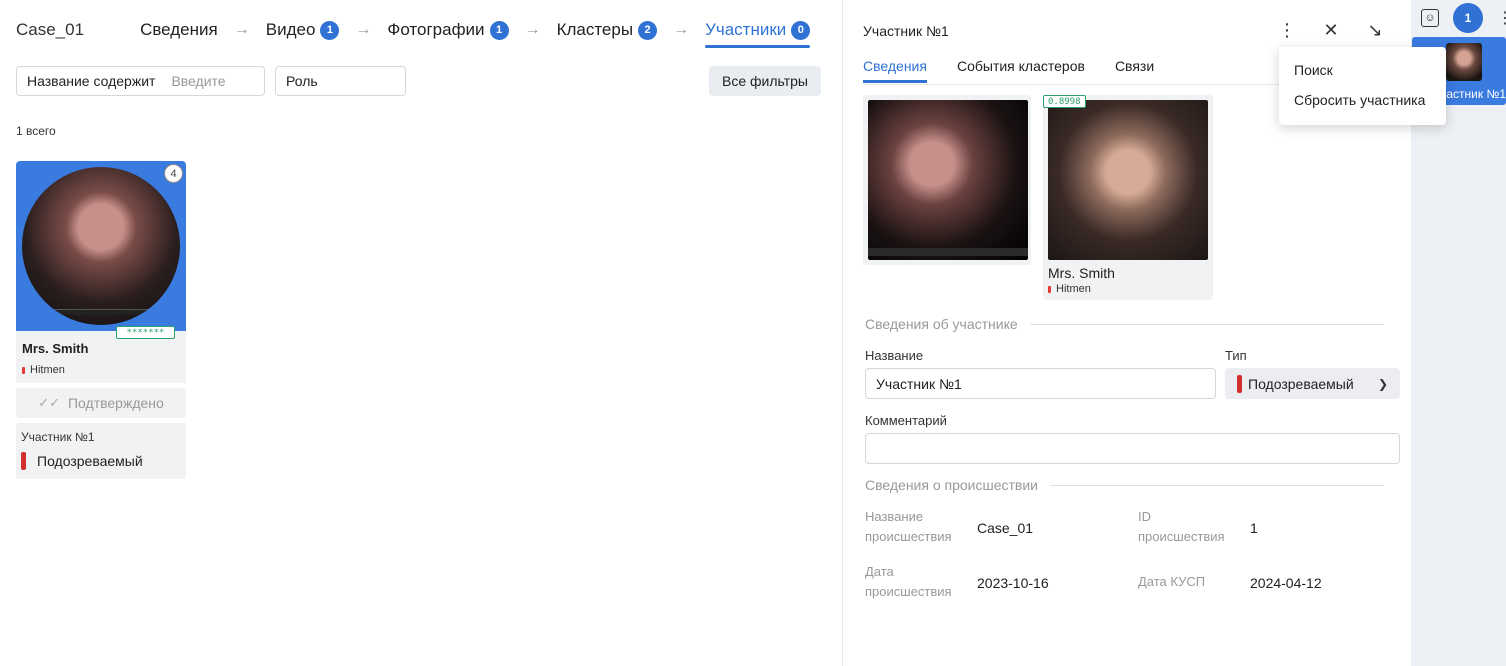 This screenshot has height=666, width=1506. What do you see at coordinates (801, 30) in the screenshot?
I see `step-badge: 0` at bounding box center [801, 30].